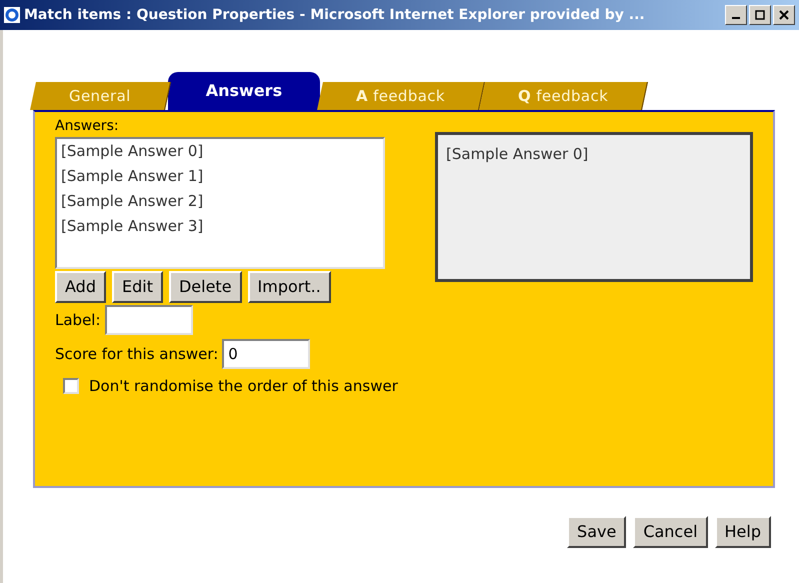 The width and height of the screenshot is (799, 583). What do you see at coordinates (87, 126) in the screenshot?
I see `answers-label: Answers:` at bounding box center [87, 126].